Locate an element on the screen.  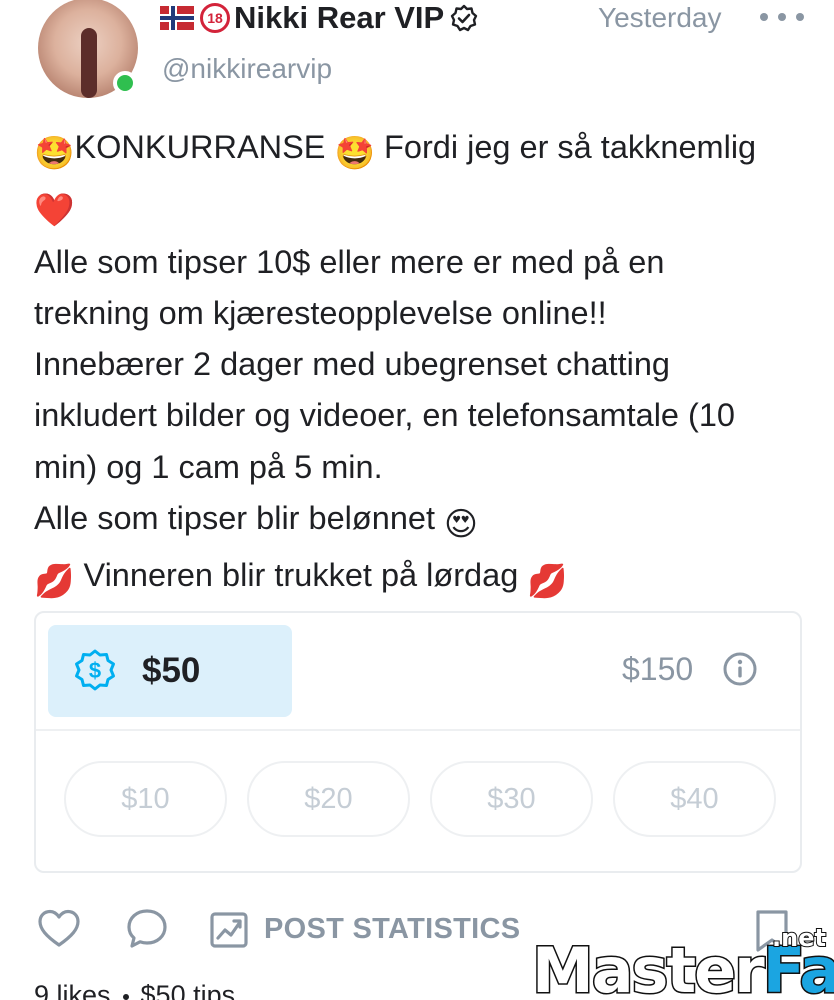
author-handle: @nikkirearvip is located at coordinates (247, 69).